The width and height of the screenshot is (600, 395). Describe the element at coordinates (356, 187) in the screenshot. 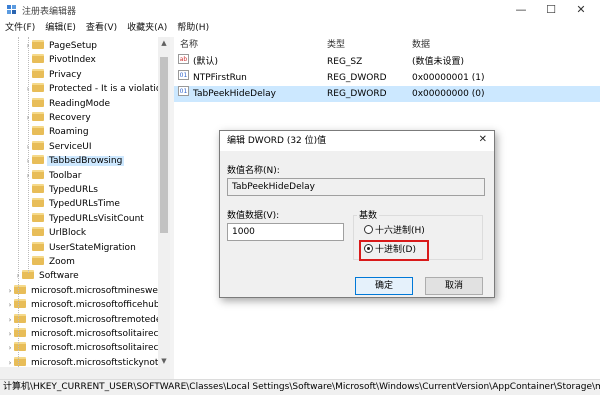

I see `value-name-field` at that location.